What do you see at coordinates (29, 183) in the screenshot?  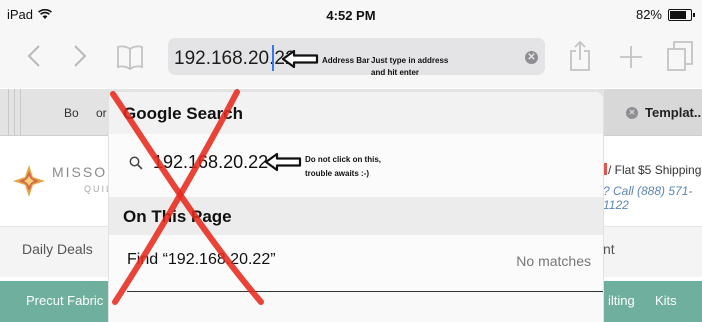 I see `quilt-logo-icon` at bounding box center [29, 183].